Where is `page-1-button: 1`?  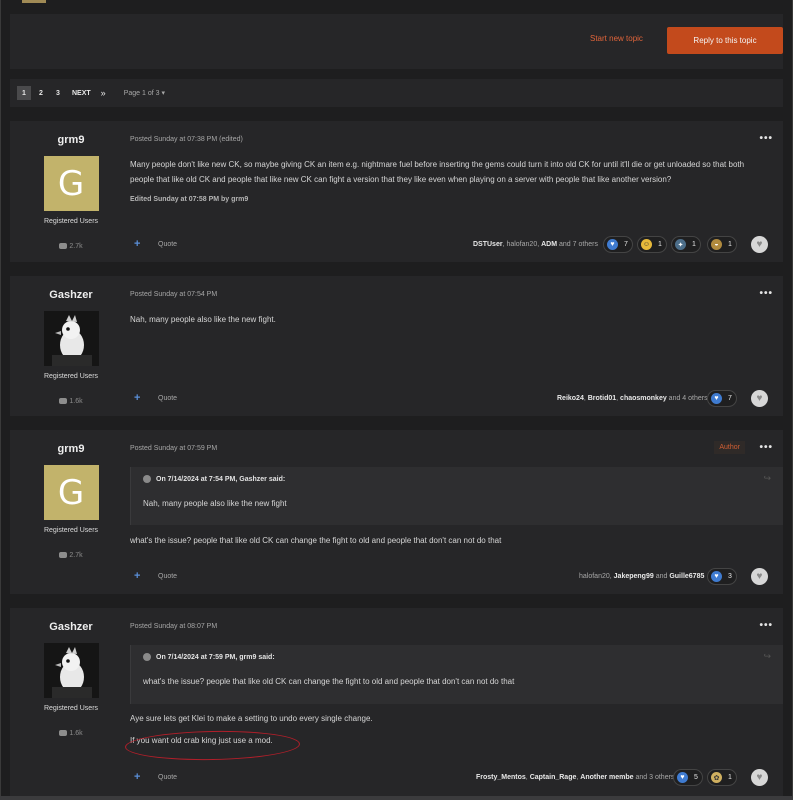 page-1-button: 1 is located at coordinates (24, 93).